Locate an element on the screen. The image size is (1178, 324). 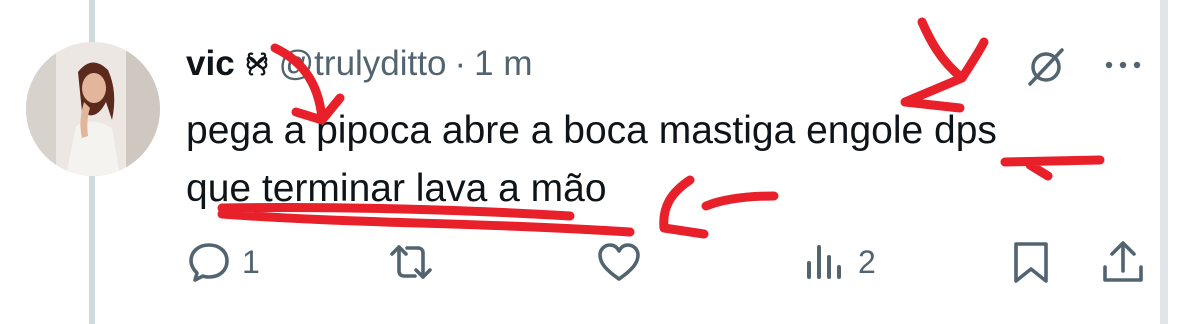
avatar-photo is located at coordinates (93, 109).